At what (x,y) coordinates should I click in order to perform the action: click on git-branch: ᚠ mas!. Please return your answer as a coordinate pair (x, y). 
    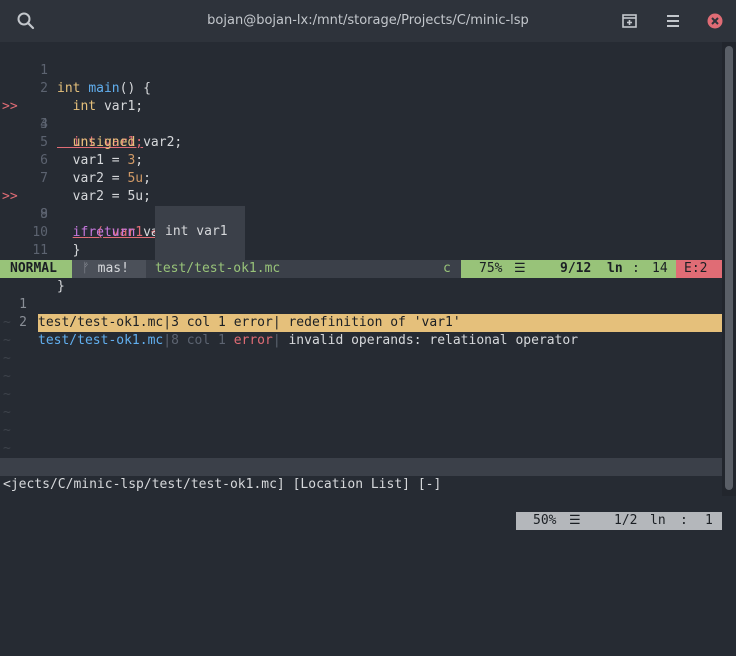
    Looking at the image, I should click on (109, 269).